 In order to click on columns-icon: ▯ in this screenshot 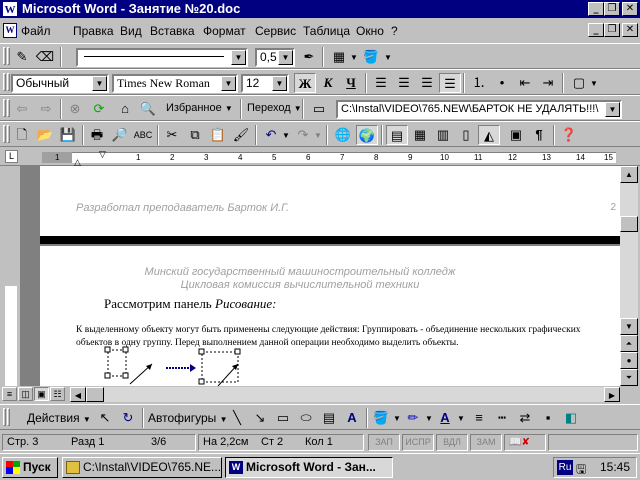, I will do `click(466, 135)`.